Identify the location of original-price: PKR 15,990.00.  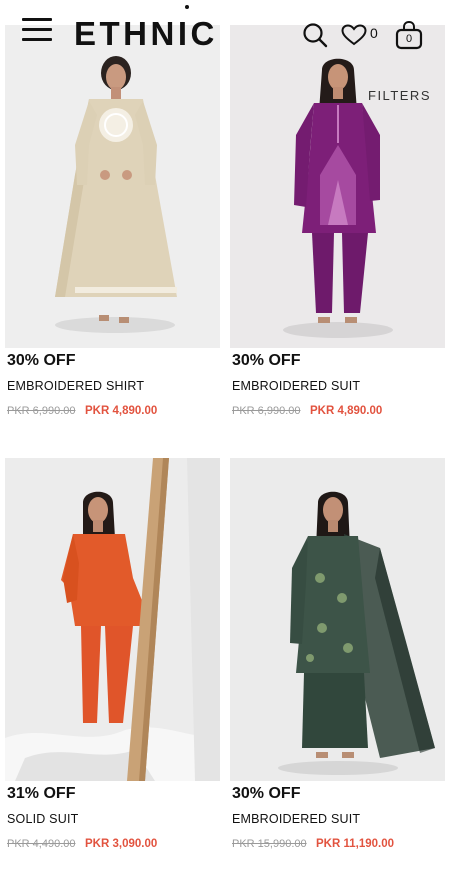
(269, 844).